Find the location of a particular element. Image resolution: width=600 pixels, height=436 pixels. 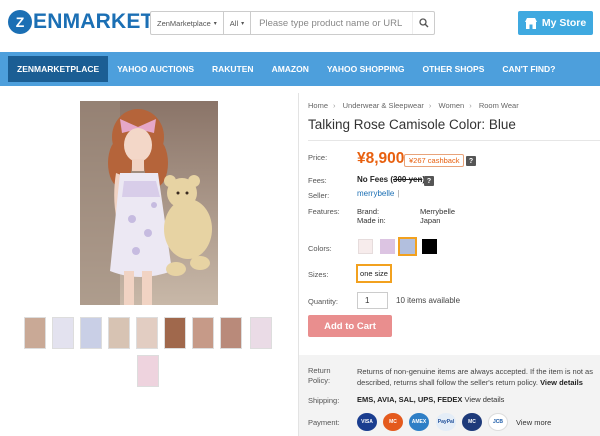

fees-label: Fees: is located at coordinates (317, 180).